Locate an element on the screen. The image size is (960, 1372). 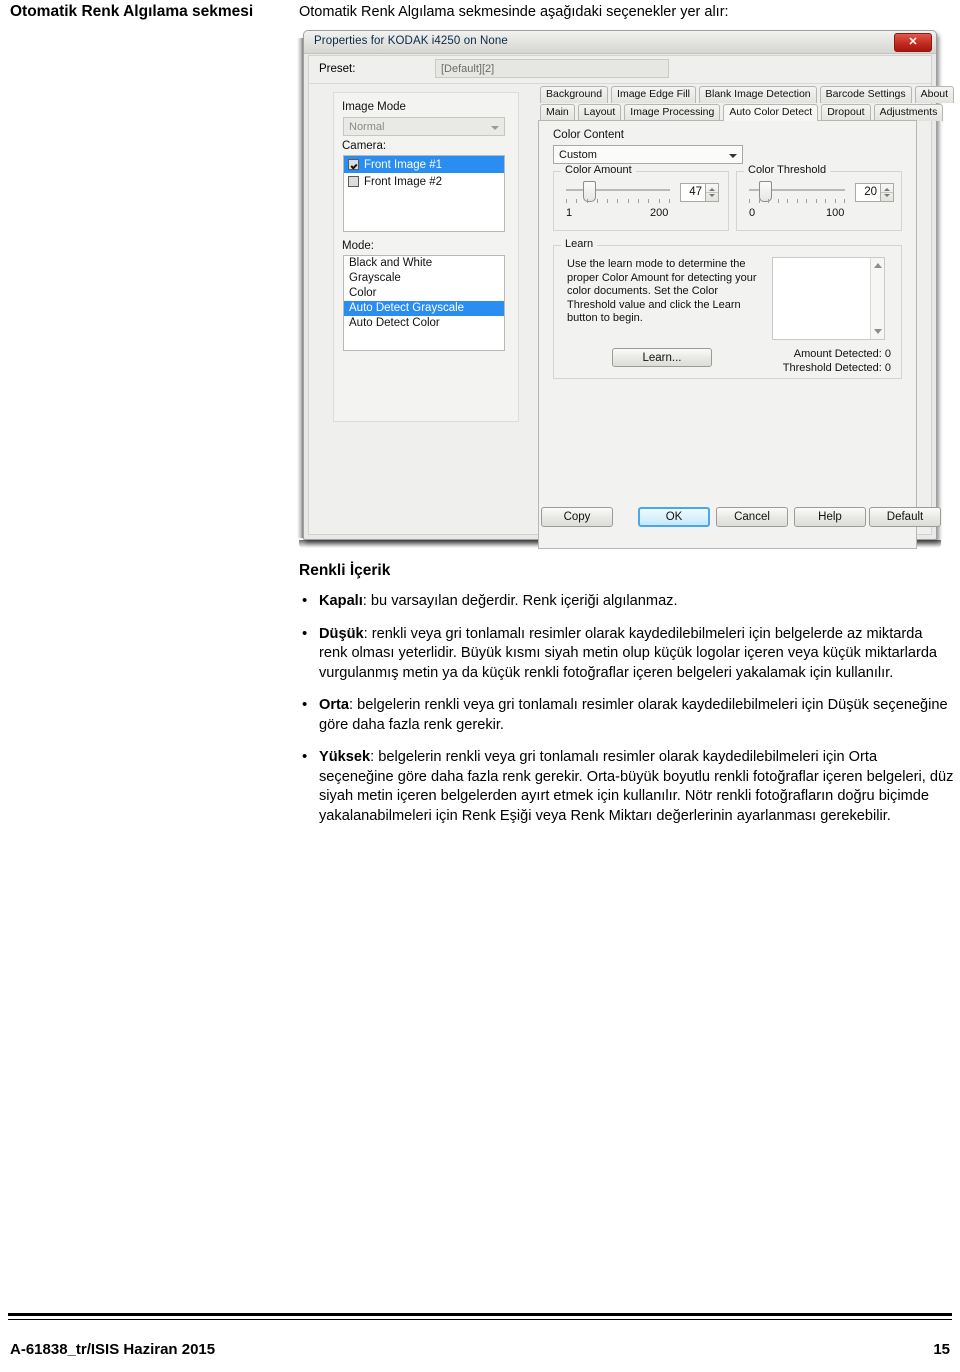
mode-label: Mode: is located at coordinates (358, 246).